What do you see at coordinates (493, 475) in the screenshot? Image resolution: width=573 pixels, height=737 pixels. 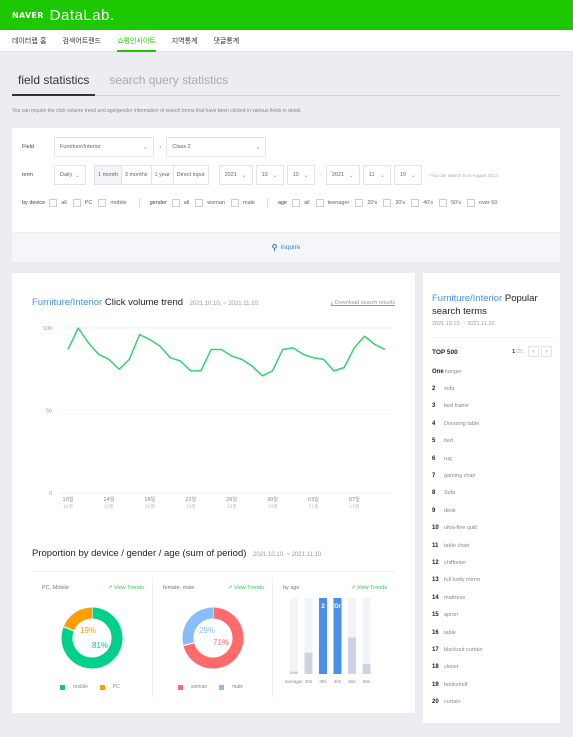 I see `list-item: 7 gaming chair` at bounding box center [493, 475].